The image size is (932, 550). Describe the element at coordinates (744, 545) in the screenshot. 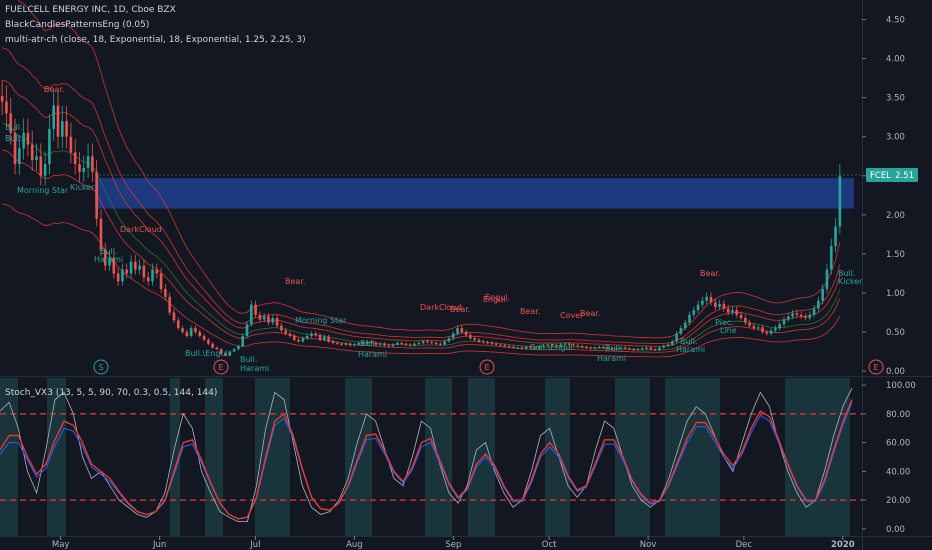

I see `time-tick-label: Dec` at that location.